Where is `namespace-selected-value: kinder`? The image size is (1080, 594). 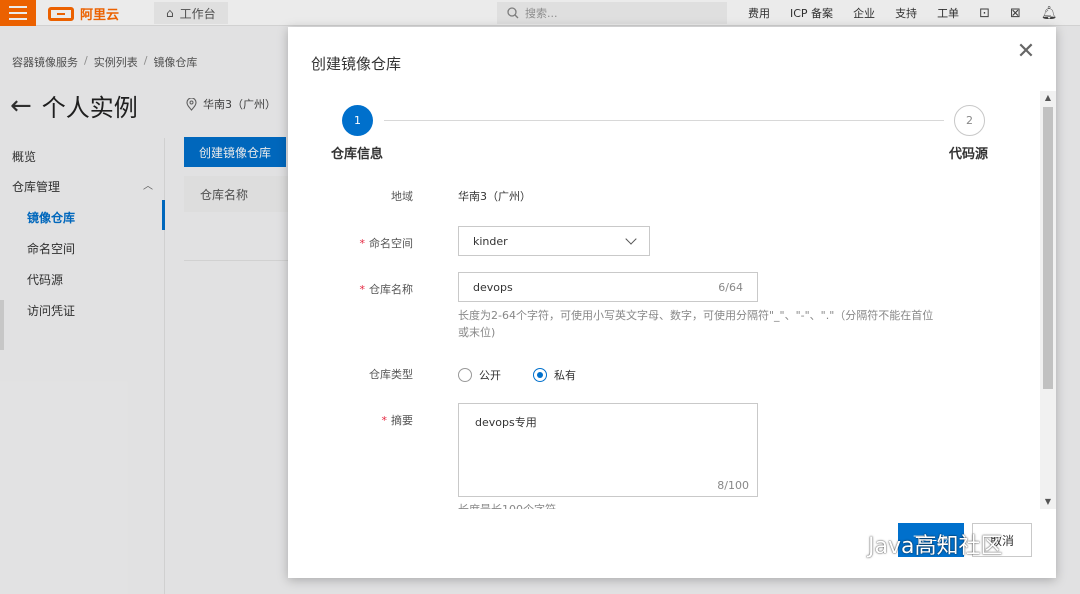
namespace-selected-value: kinder is located at coordinates (490, 241).